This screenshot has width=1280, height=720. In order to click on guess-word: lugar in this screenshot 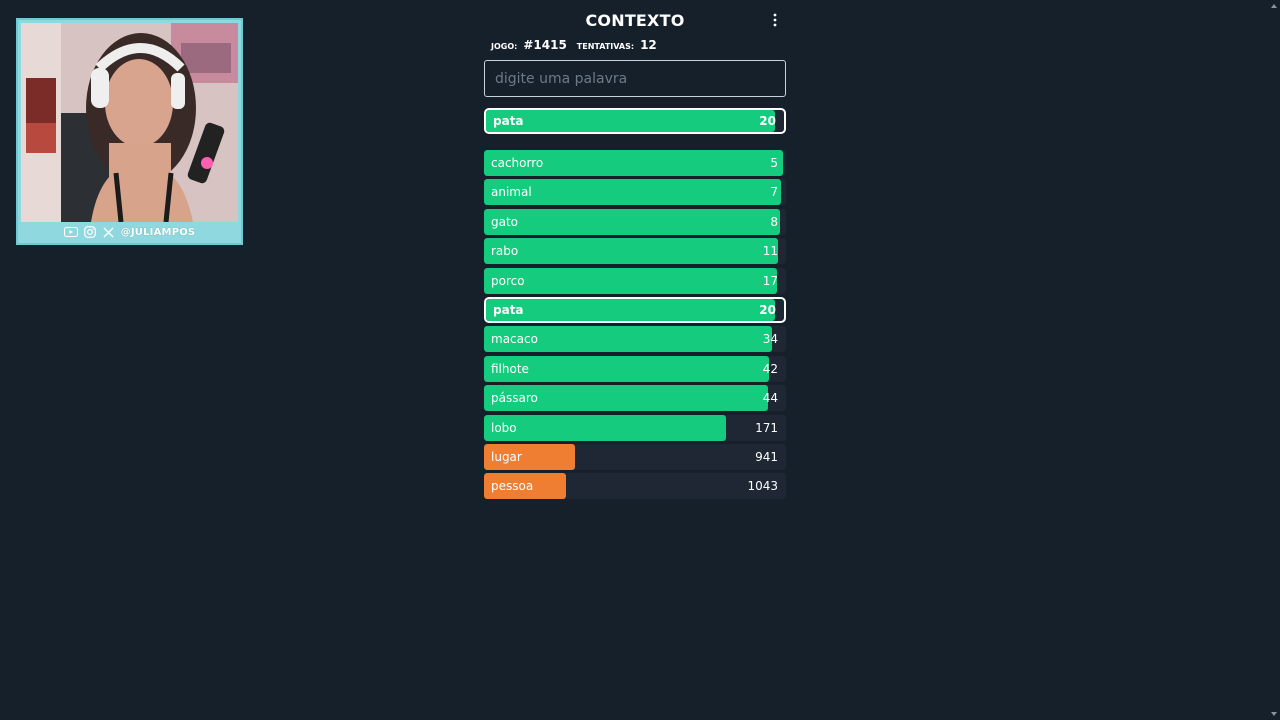, I will do `click(506, 456)`.